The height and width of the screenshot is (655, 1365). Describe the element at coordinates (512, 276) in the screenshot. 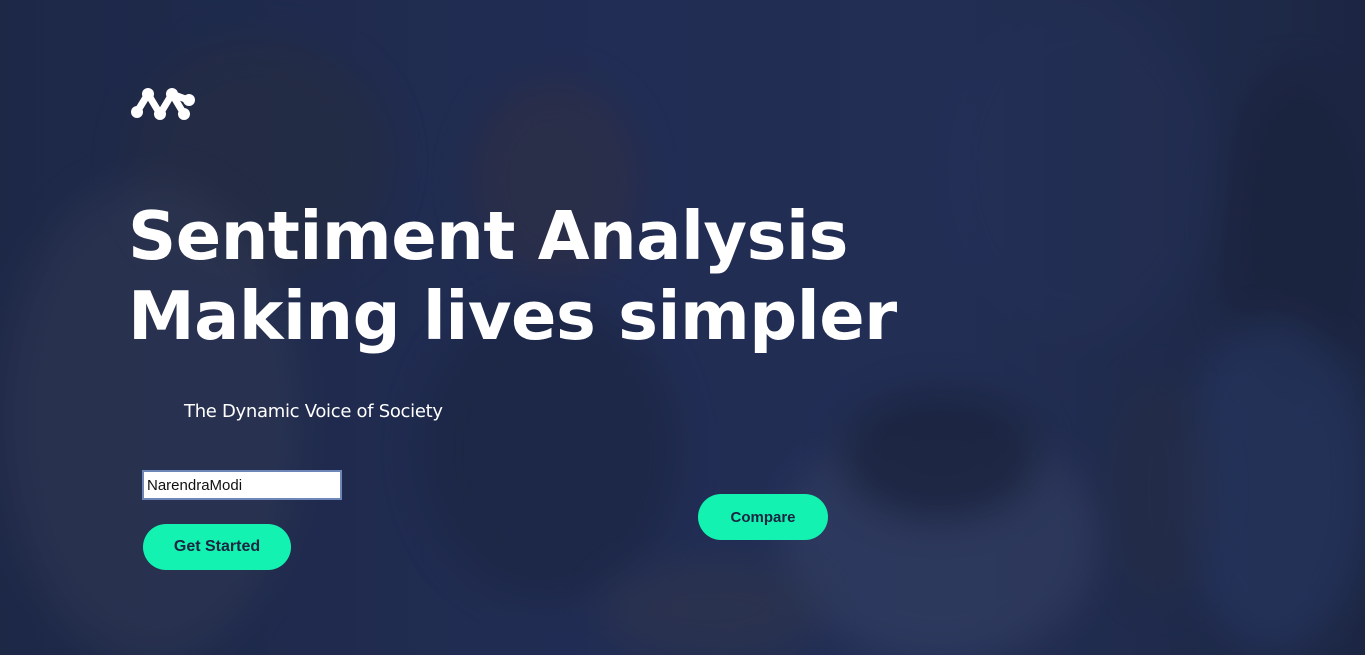

I see `page-title: Sentiment Analysis Making lives simpler` at that location.